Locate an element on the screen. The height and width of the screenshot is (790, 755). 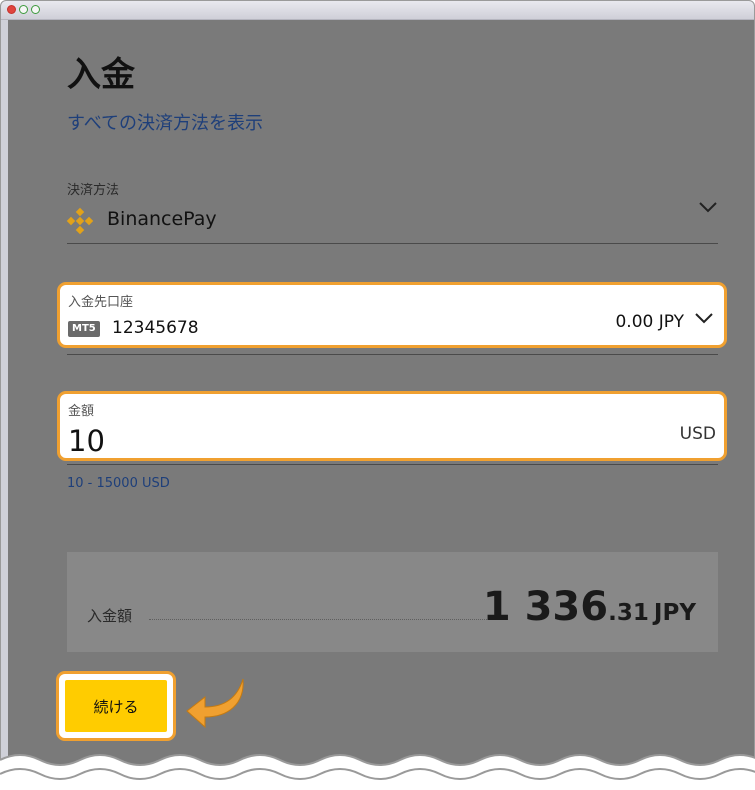
payment-method-underline is located at coordinates (392, 243).